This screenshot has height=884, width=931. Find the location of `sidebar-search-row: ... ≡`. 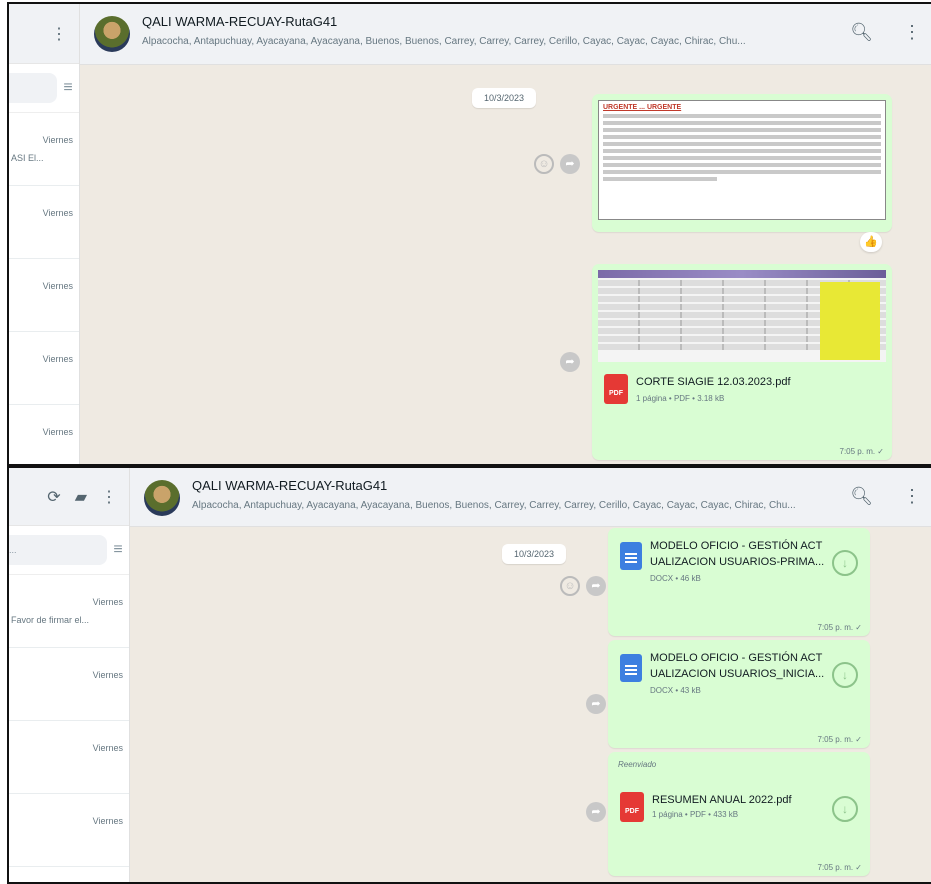

sidebar-search-row: ... ≡ is located at coordinates (69, 550).